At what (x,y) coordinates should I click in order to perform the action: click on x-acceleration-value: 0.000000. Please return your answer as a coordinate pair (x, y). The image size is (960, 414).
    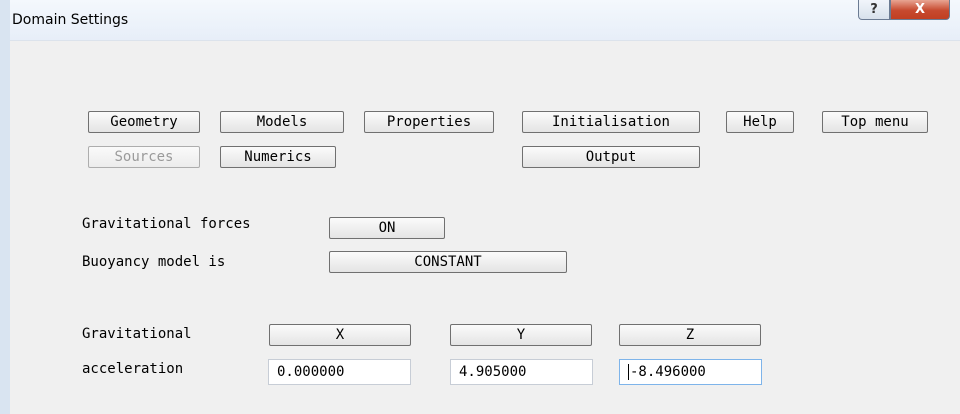
    Looking at the image, I should click on (311, 372).